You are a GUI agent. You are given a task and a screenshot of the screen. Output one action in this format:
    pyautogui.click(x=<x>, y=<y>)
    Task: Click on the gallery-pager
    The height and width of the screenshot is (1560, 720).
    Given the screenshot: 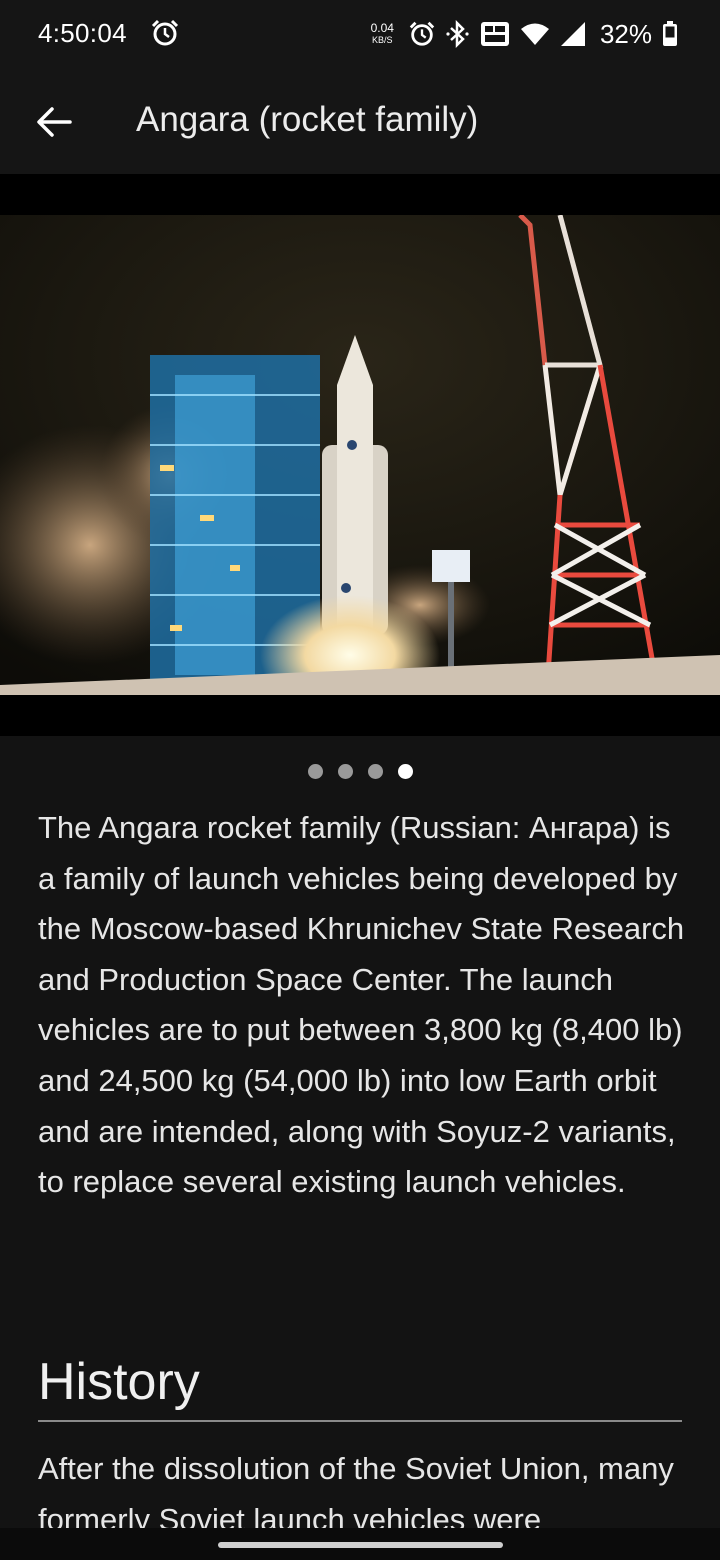 What is the action you would take?
    pyautogui.click(x=360, y=773)
    